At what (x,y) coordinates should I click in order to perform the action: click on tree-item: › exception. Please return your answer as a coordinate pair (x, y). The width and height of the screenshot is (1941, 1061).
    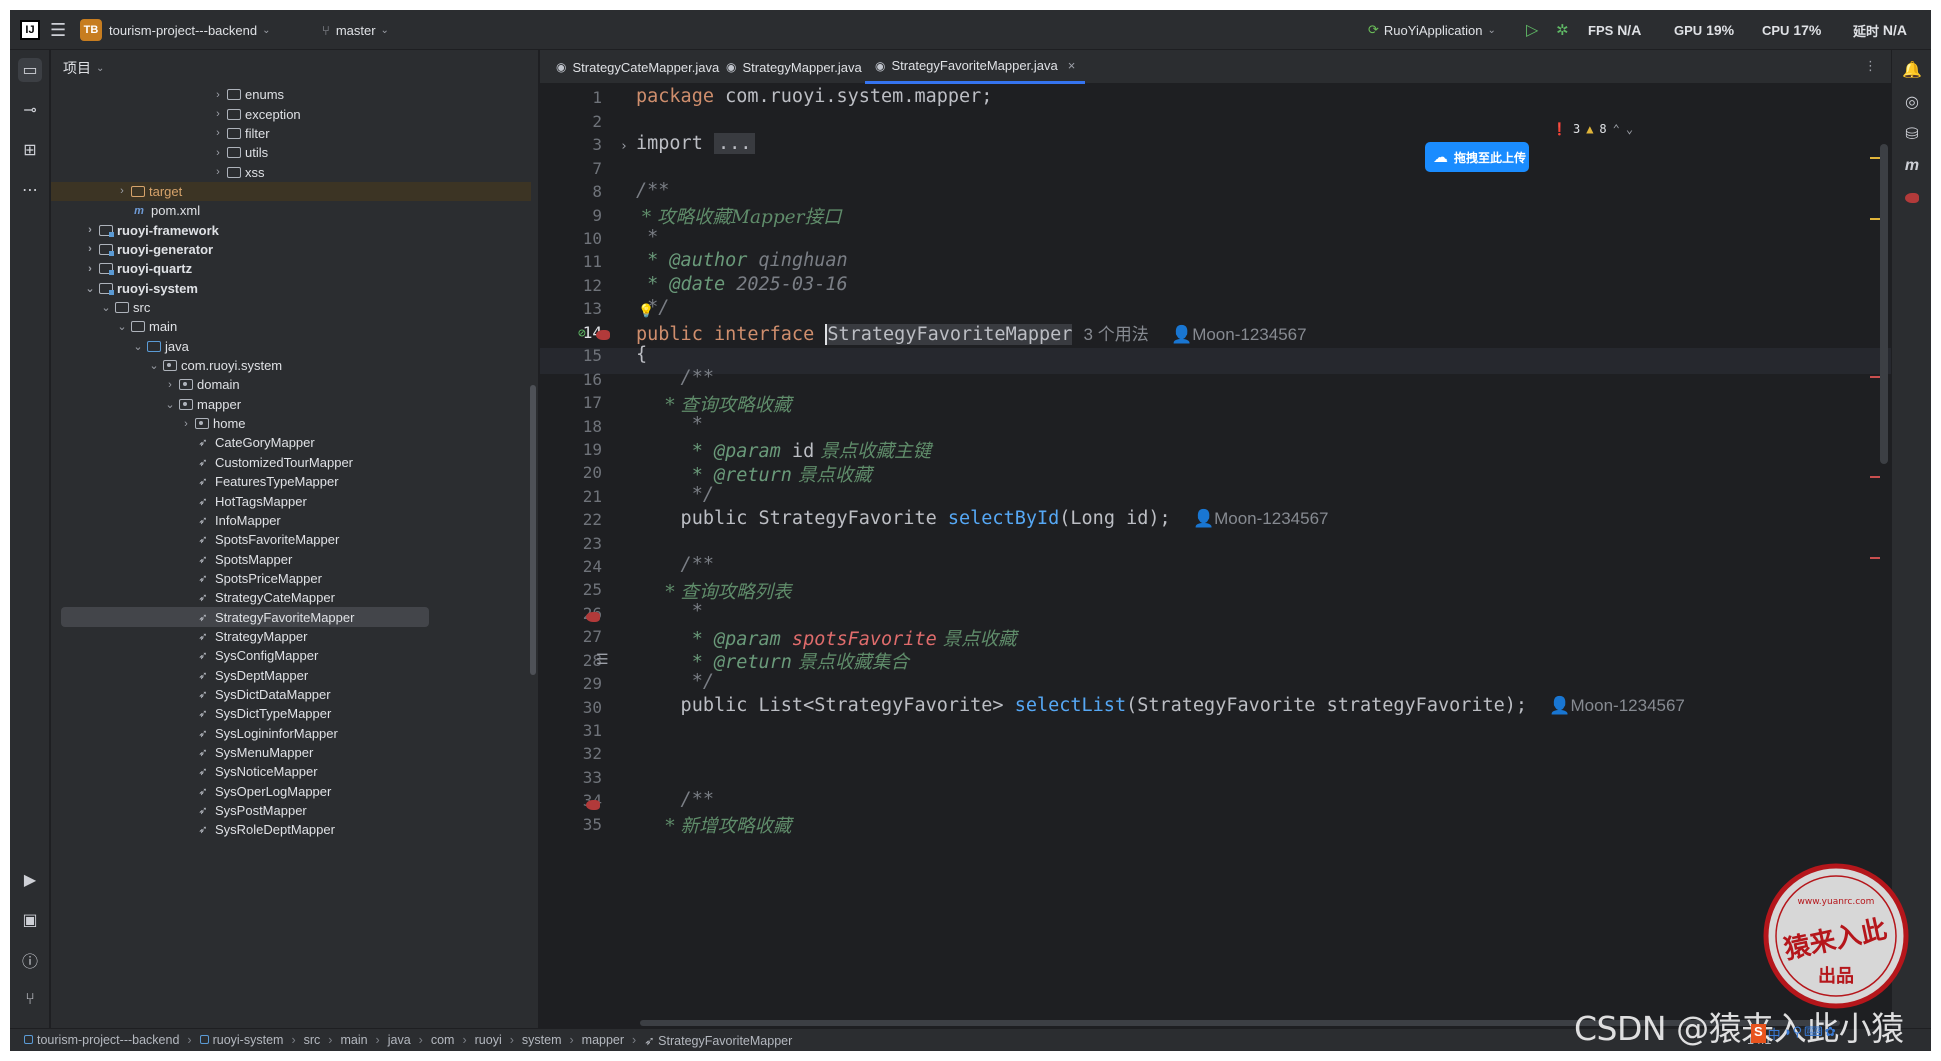
    Looking at the image, I should click on (291, 113).